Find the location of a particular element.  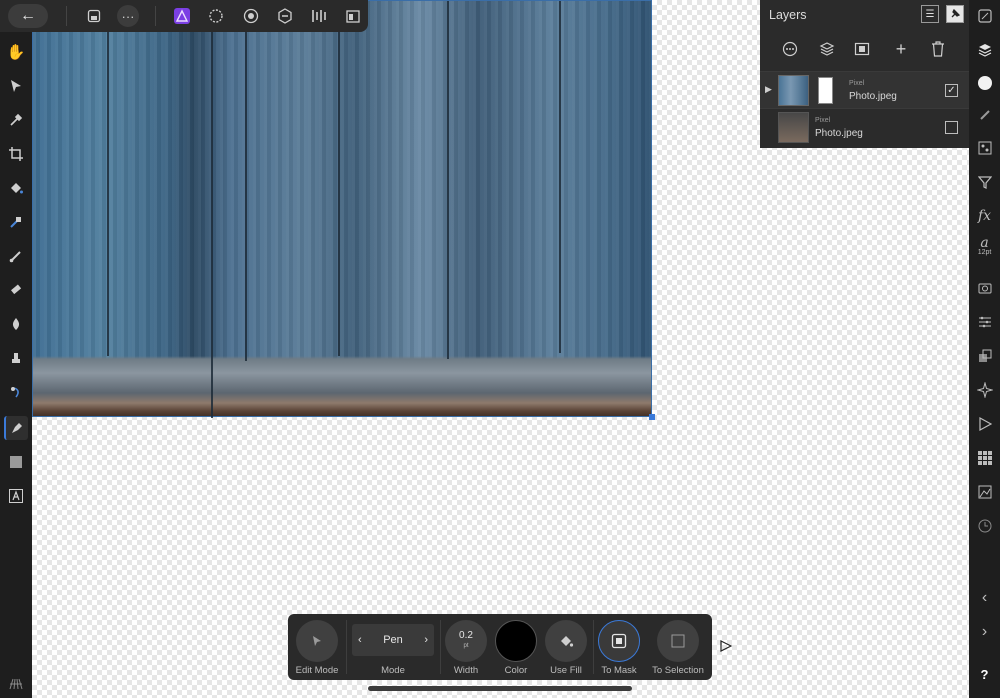

top-toolbar: ← ··· is located at coordinates (184, 16).